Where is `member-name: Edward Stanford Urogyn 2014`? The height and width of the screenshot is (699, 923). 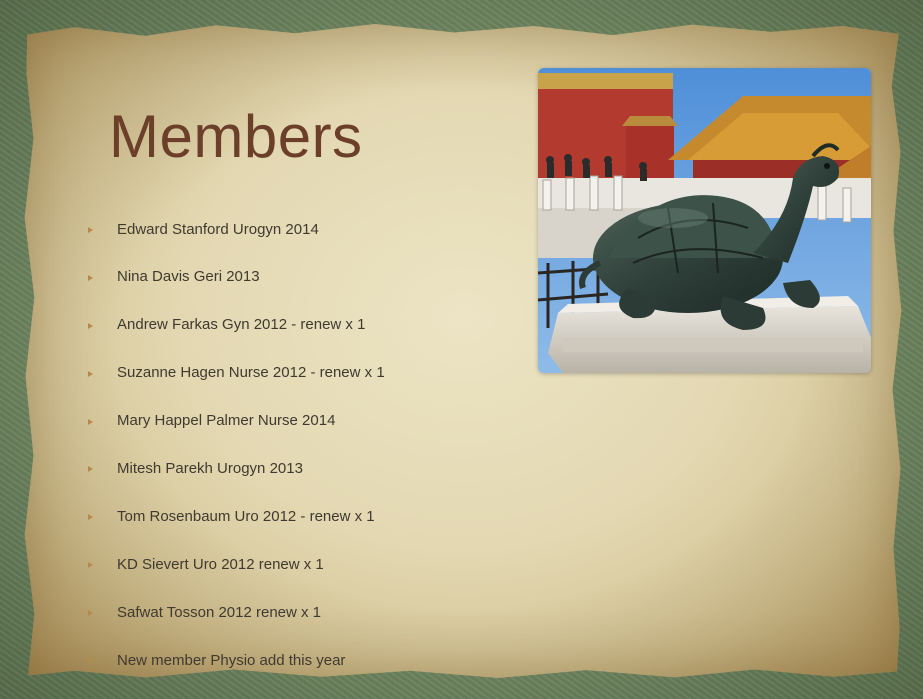
member-name: Edward Stanford Urogyn 2014 is located at coordinates (218, 229).